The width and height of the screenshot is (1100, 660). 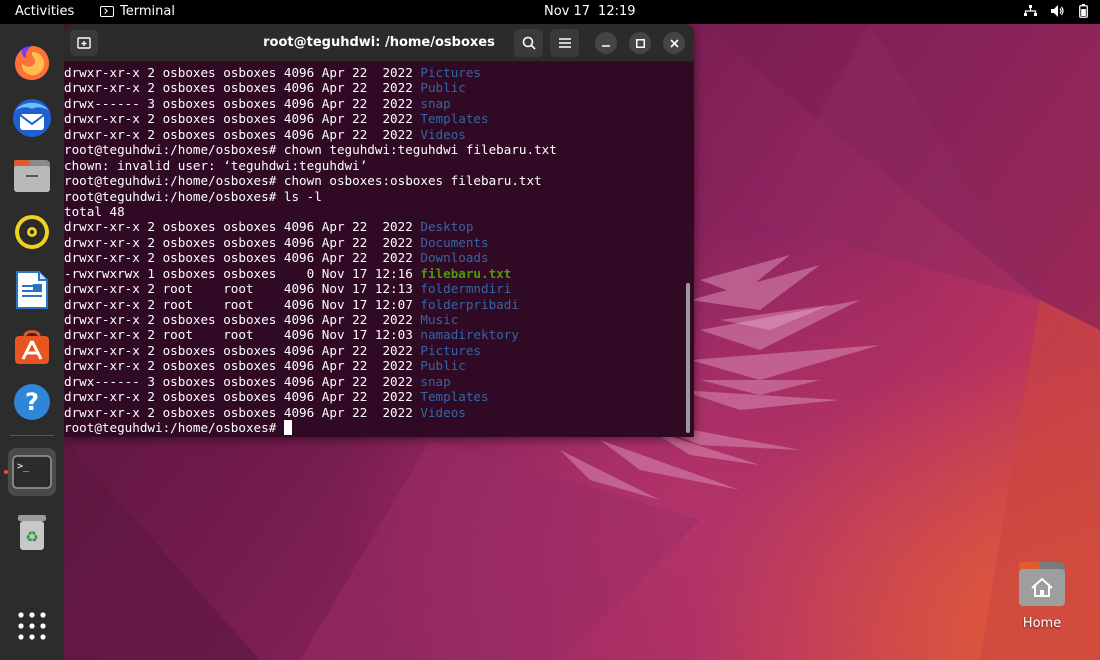 I want to click on directory-name: Documents, so click(x=454, y=242).